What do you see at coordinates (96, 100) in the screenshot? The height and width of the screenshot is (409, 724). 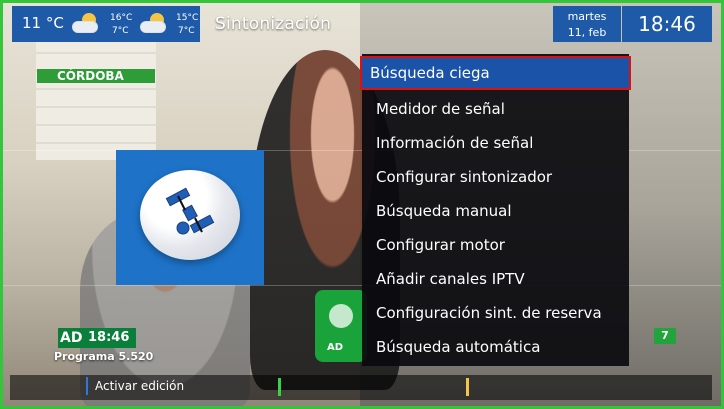 I see `background-board` at bounding box center [96, 100].